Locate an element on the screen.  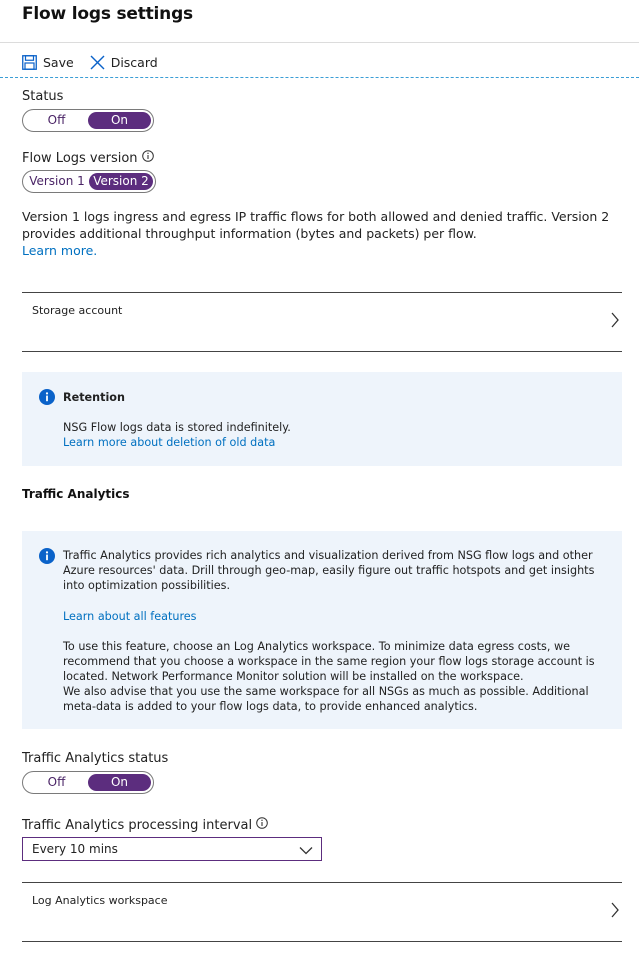
version-1-option: Version 1 is located at coordinates (57, 181).